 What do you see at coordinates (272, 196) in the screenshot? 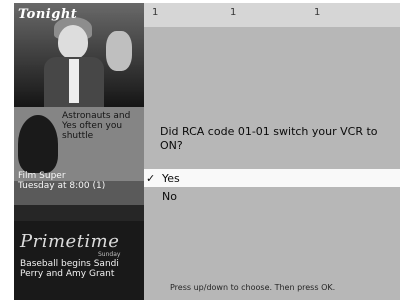
I see `option-no: No` at bounding box center [272, 196].